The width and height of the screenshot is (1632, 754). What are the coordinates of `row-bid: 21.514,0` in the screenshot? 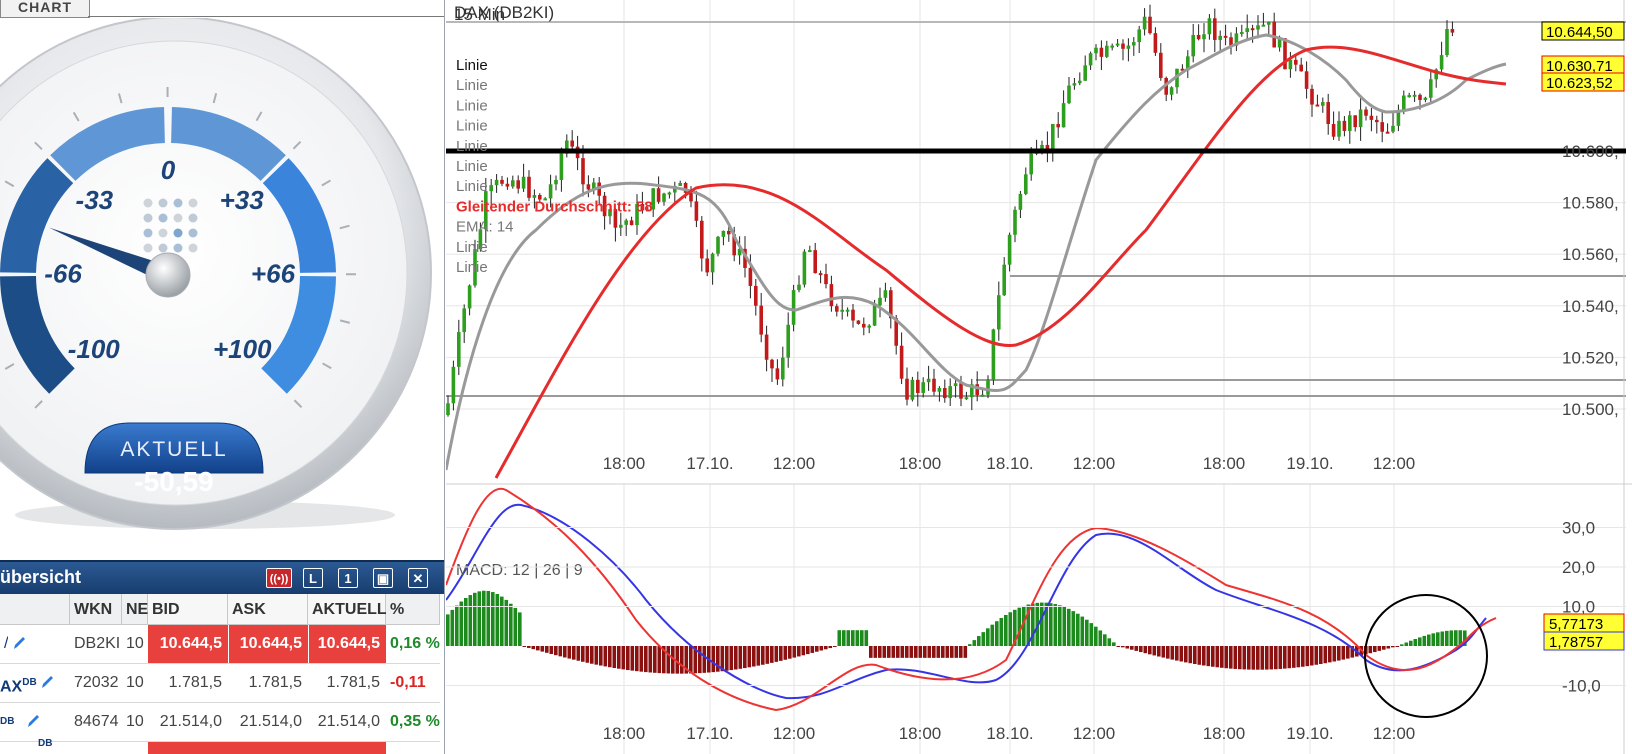 It's located at (190, 721).